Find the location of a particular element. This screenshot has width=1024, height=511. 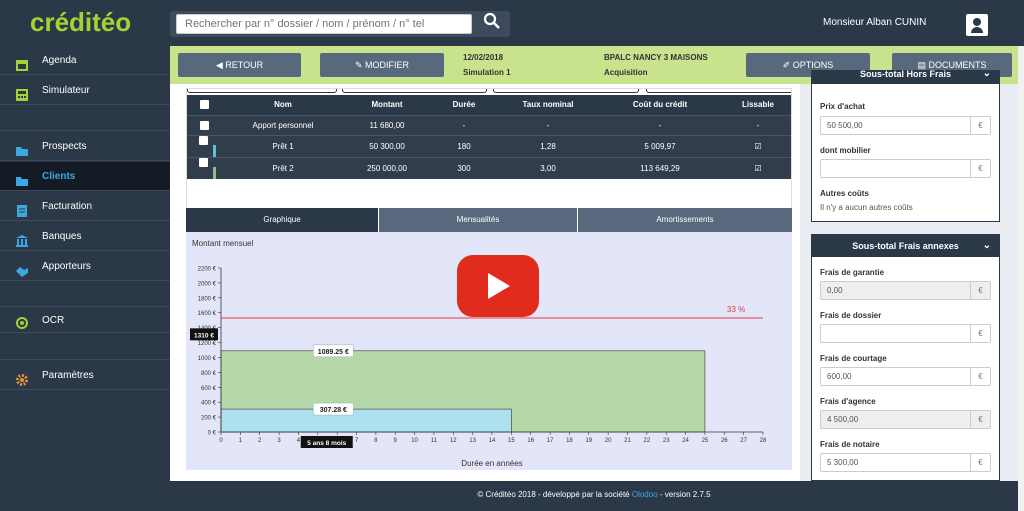

youtube-play-icon is located at coordinates (498, 286).